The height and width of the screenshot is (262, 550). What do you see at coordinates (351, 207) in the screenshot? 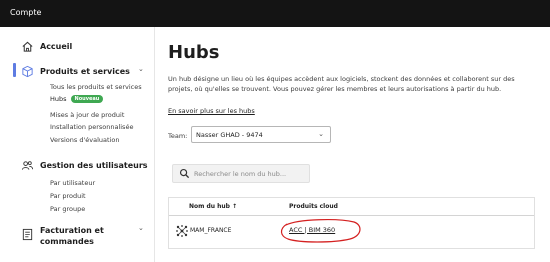
I see `table-header: Nom du hub ↑ Produits cloud` at bounding box center [351, 207].